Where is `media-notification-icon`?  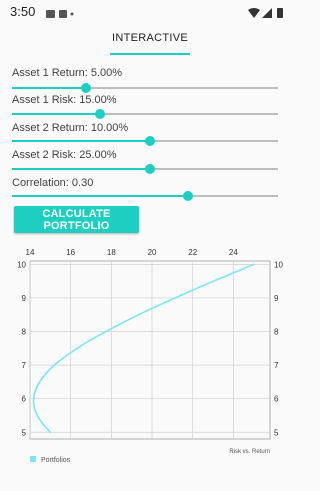
media-notification-icon is located at coordinates (50, 14).